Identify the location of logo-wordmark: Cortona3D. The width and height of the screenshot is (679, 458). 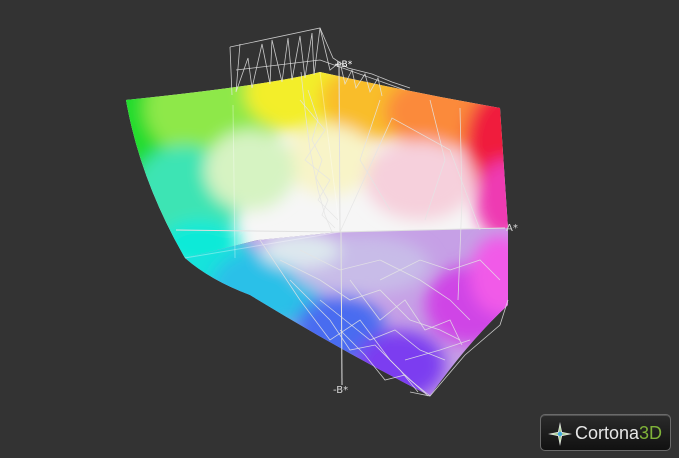
(618, 433).